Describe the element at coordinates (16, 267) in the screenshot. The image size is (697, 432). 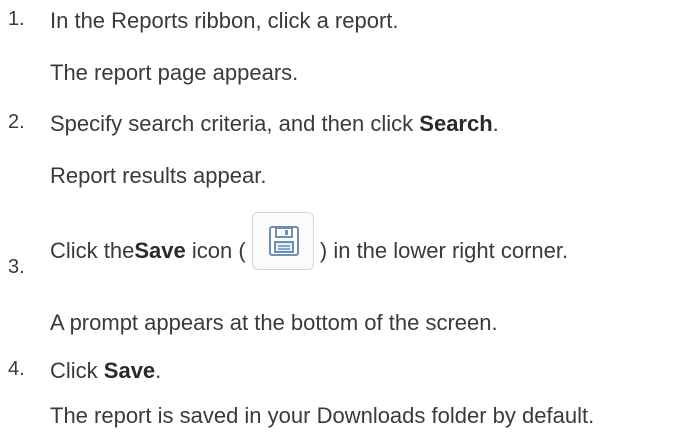
I see `step-number: 3.` at that location.